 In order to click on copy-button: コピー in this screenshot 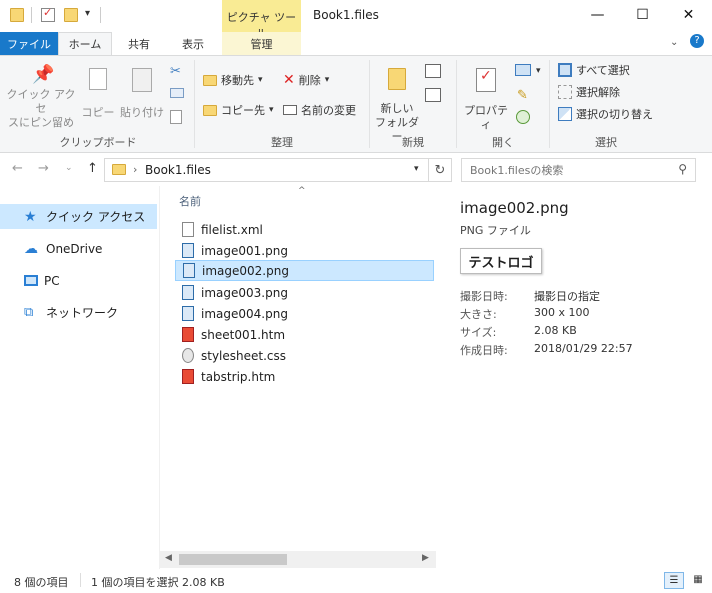, I will do `click(98, 94)`.